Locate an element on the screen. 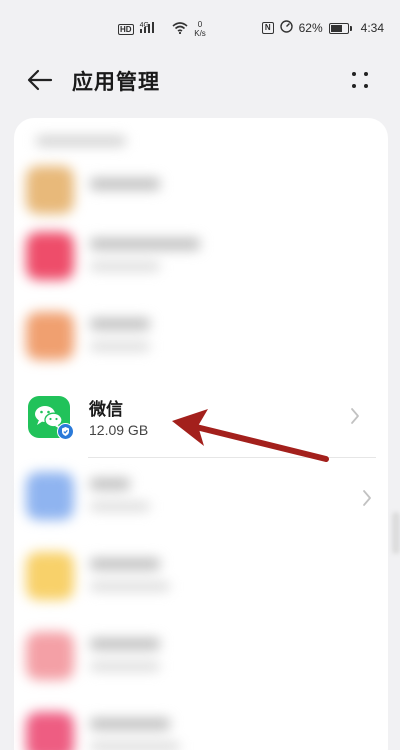  status-bar-right: N 62% 4:34 is located at coordinates (322, 28).